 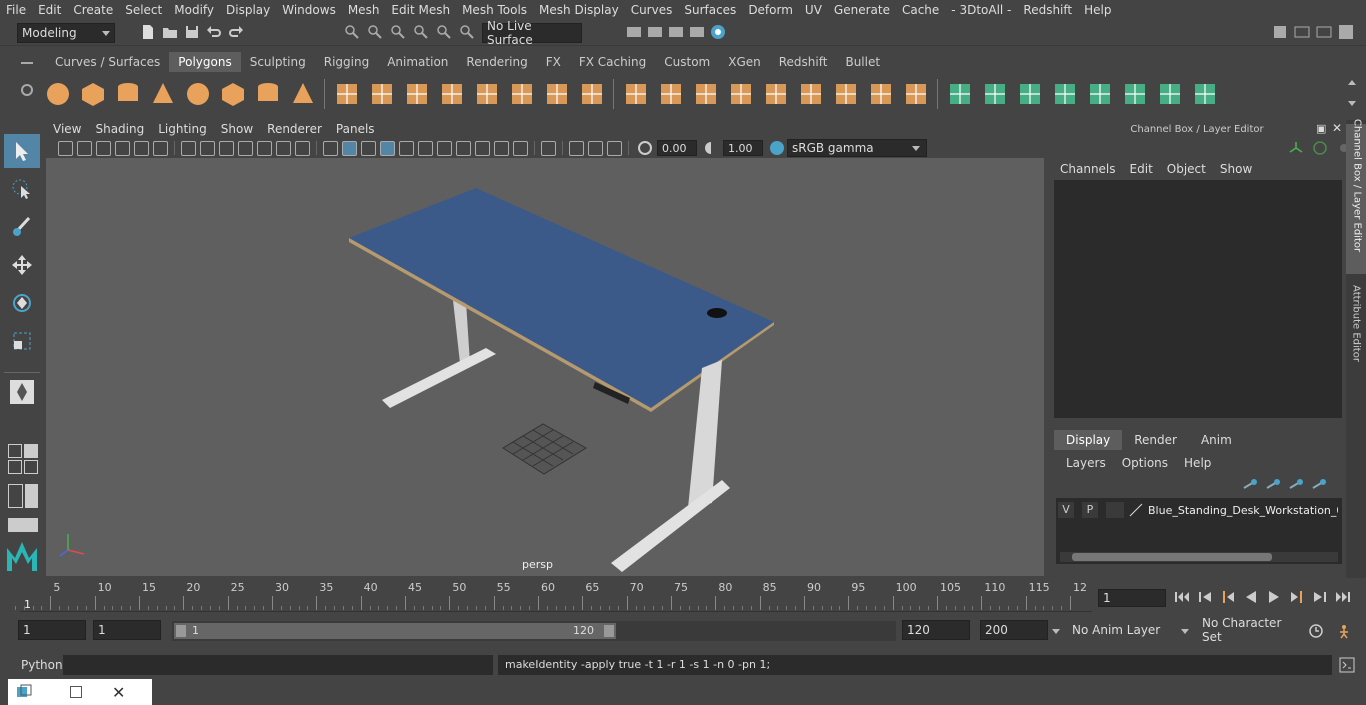 What do you see at coordinates (520, 148) in the screenshot?
I see `depth-of-field-icon` at bounding box center [520, 148].